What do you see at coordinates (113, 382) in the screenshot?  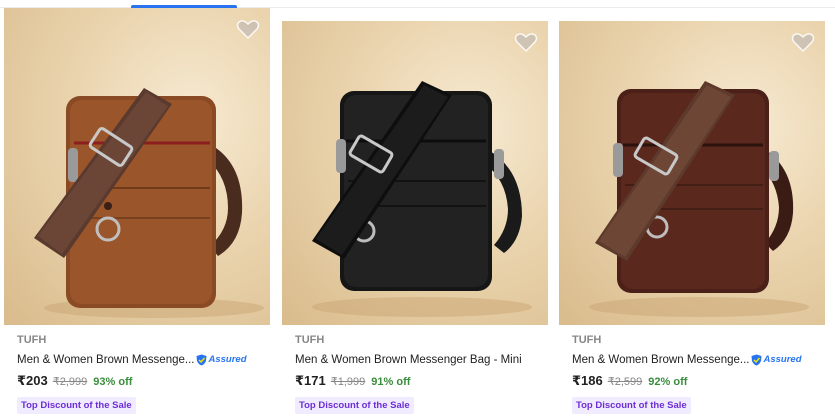 I see `discount-percent: 93% off` at bounding box center [113, 382].